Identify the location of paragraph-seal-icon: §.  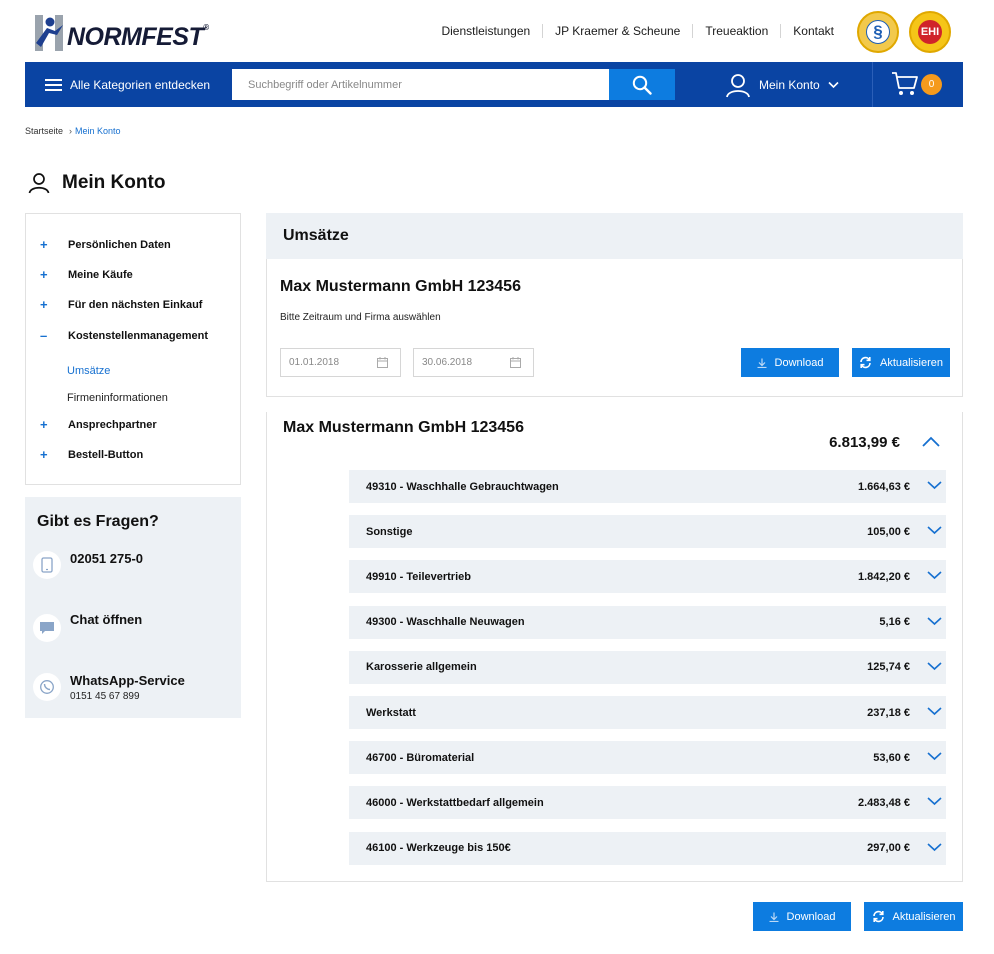
(878, 32).